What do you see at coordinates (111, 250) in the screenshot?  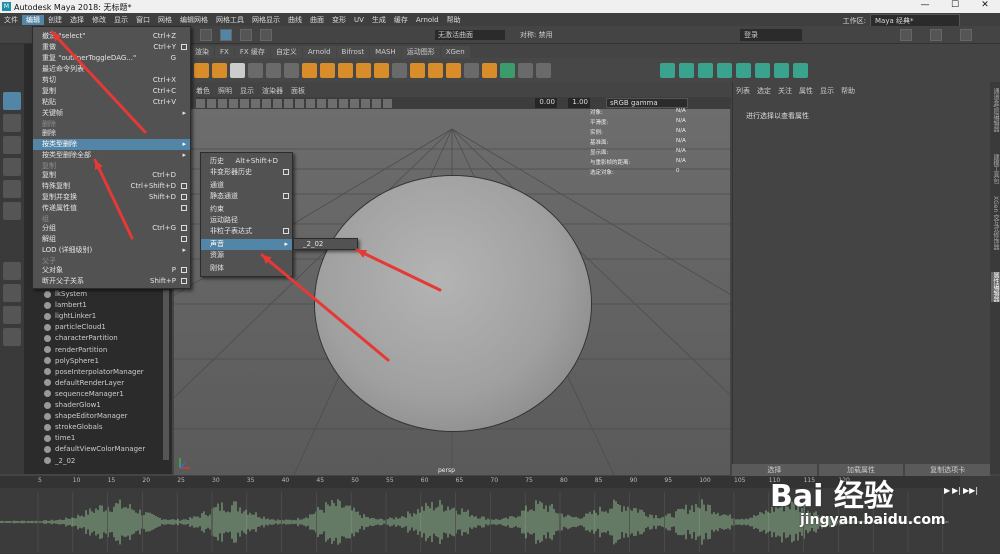 I see `menu-item: LOD (详细级别) ▸` at bounding box center [111, 250].